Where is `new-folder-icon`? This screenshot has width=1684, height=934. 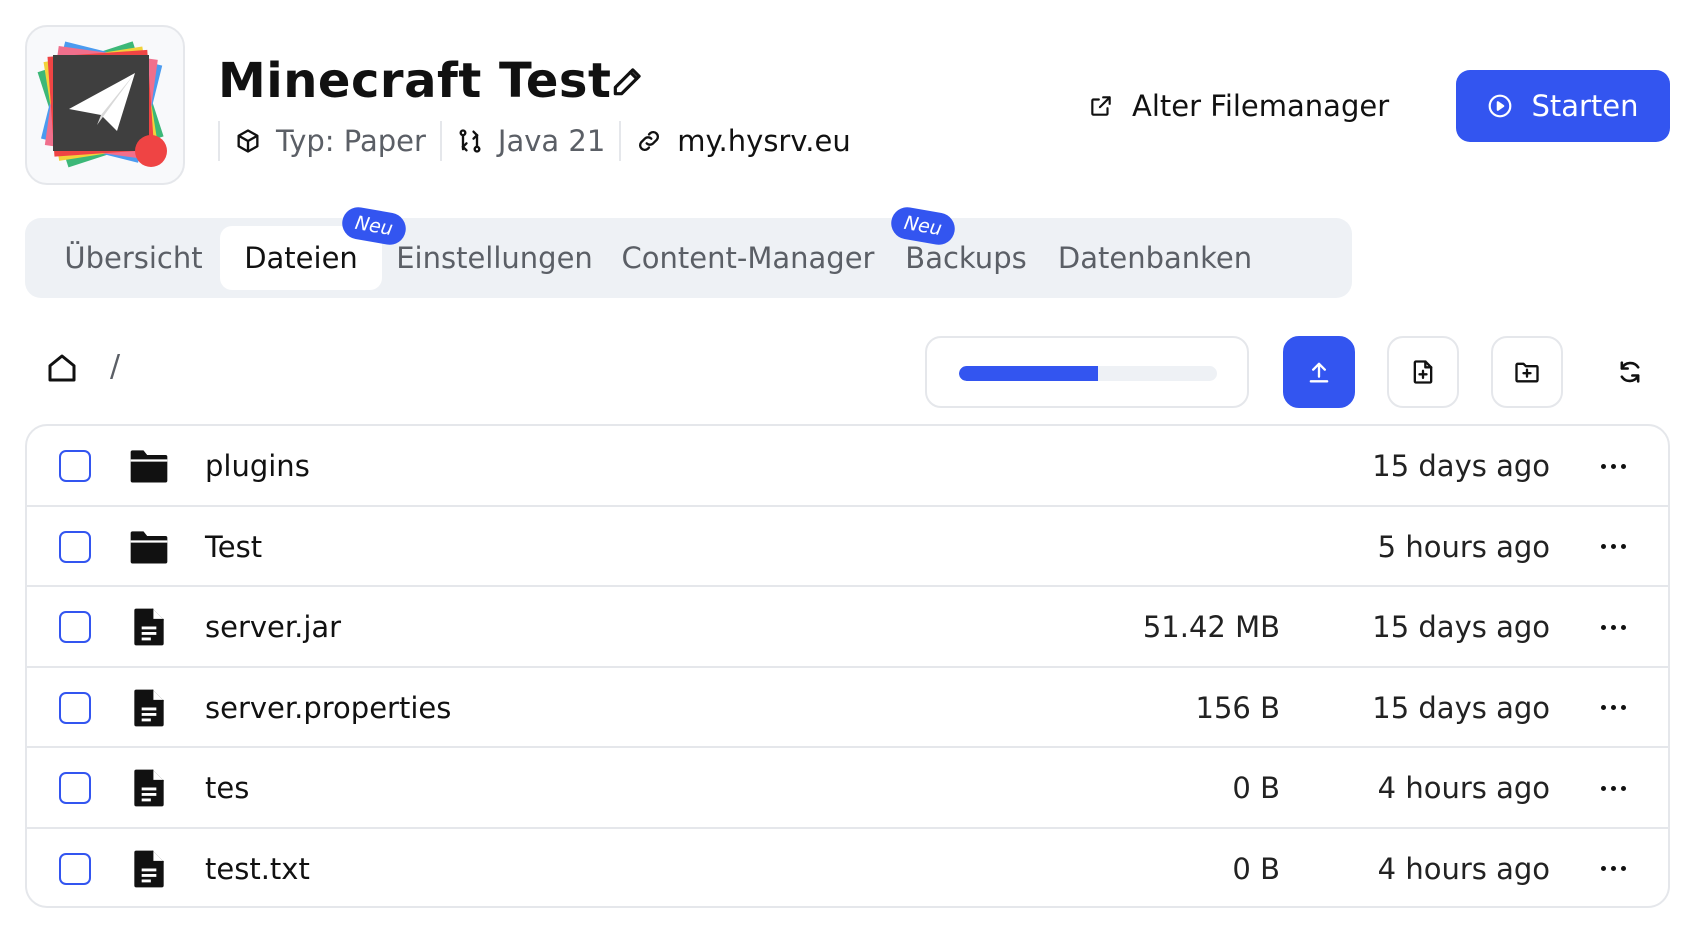
new-folder-icon is located at coordinates (1527, 372).